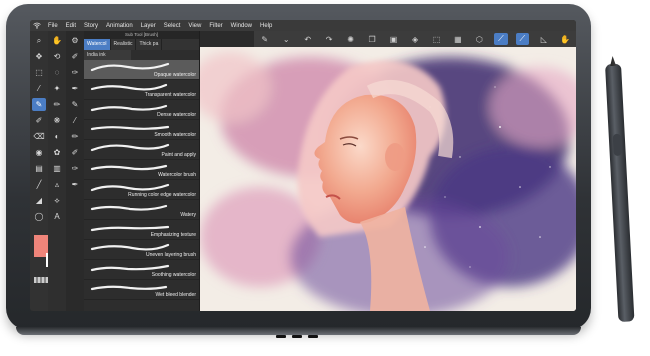 The image size is (650, 356). I want to click on undo-icon: ↶, so click(307, 39).